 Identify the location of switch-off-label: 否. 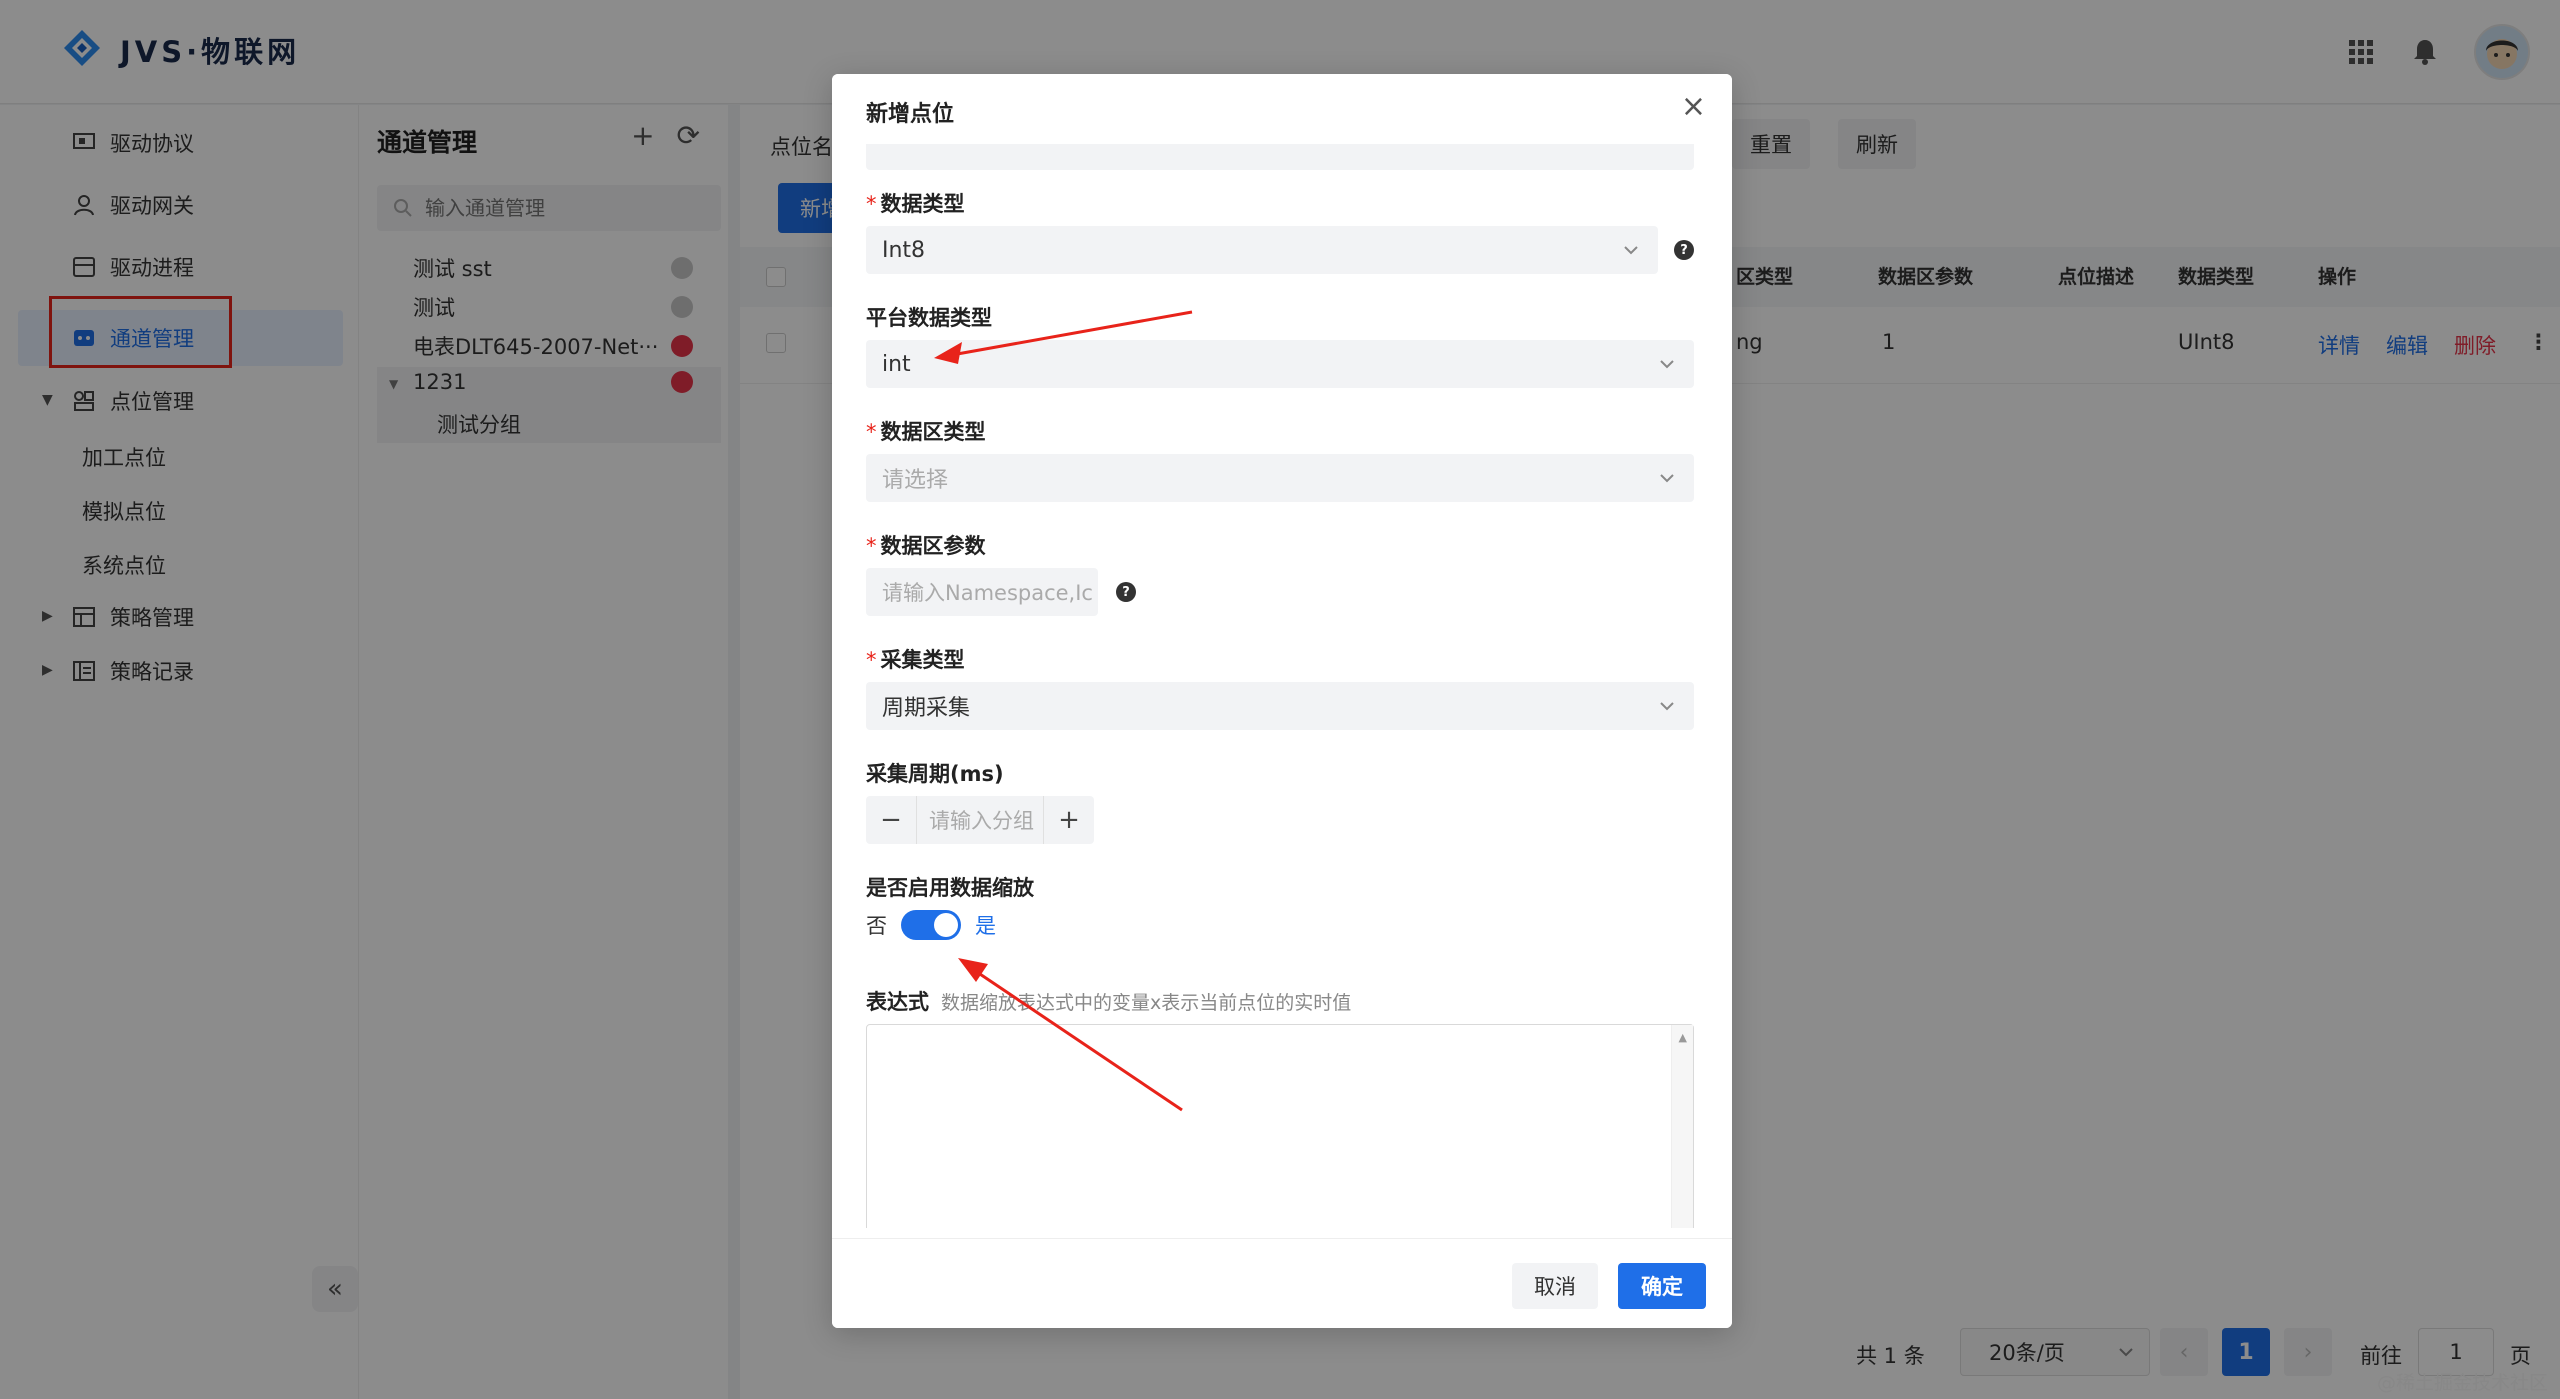
(876, 926).